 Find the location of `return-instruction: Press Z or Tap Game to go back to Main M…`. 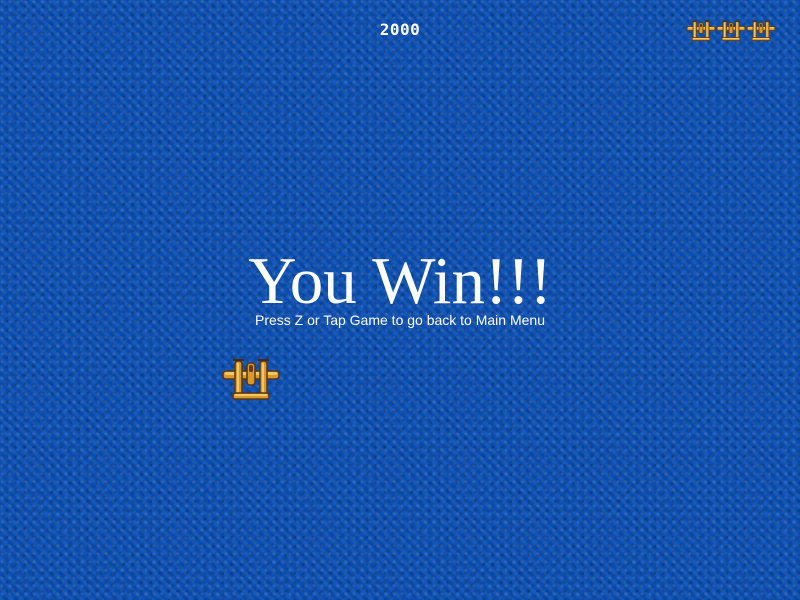

return-instruction: Press Z or Tap Game to go back to Main M… is located at coordinates (400, 320).